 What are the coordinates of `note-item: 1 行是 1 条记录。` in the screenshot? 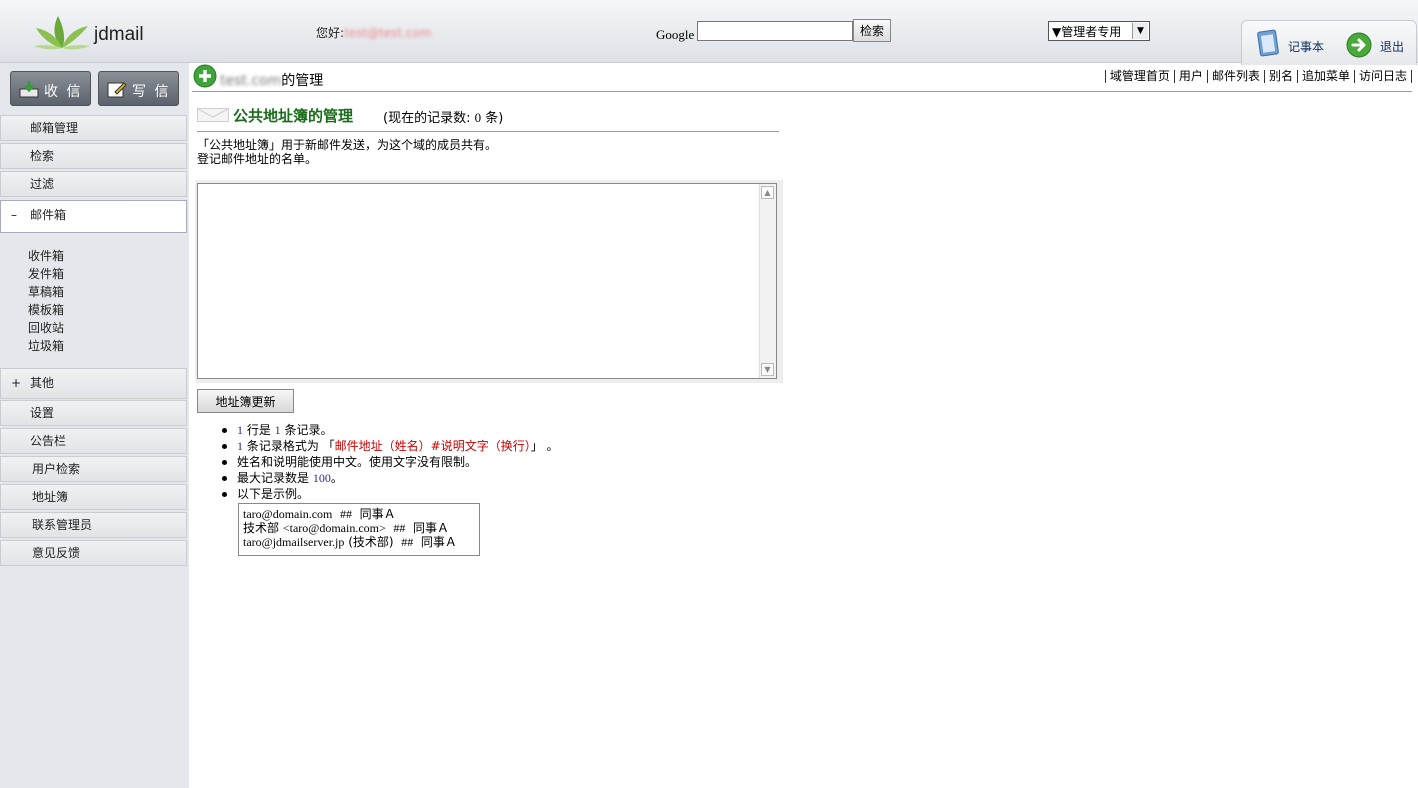 It's located at (390, 430).